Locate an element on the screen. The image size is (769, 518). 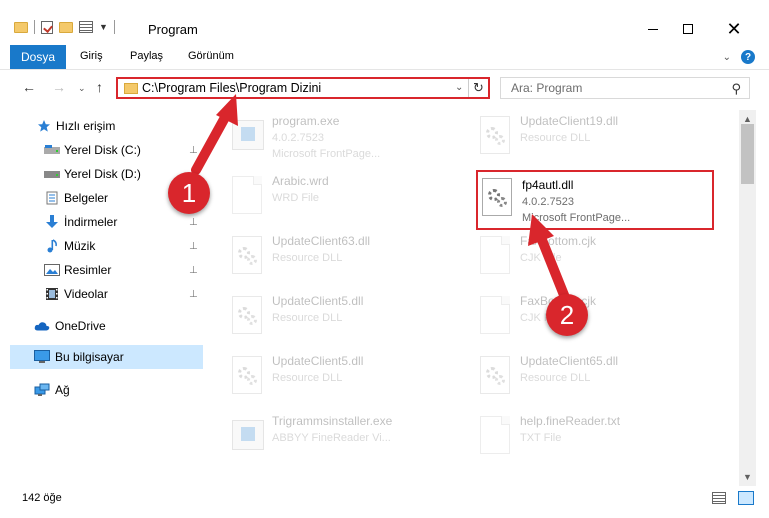
file-name: fp4autl.dll is located at coordinates (548, 185).